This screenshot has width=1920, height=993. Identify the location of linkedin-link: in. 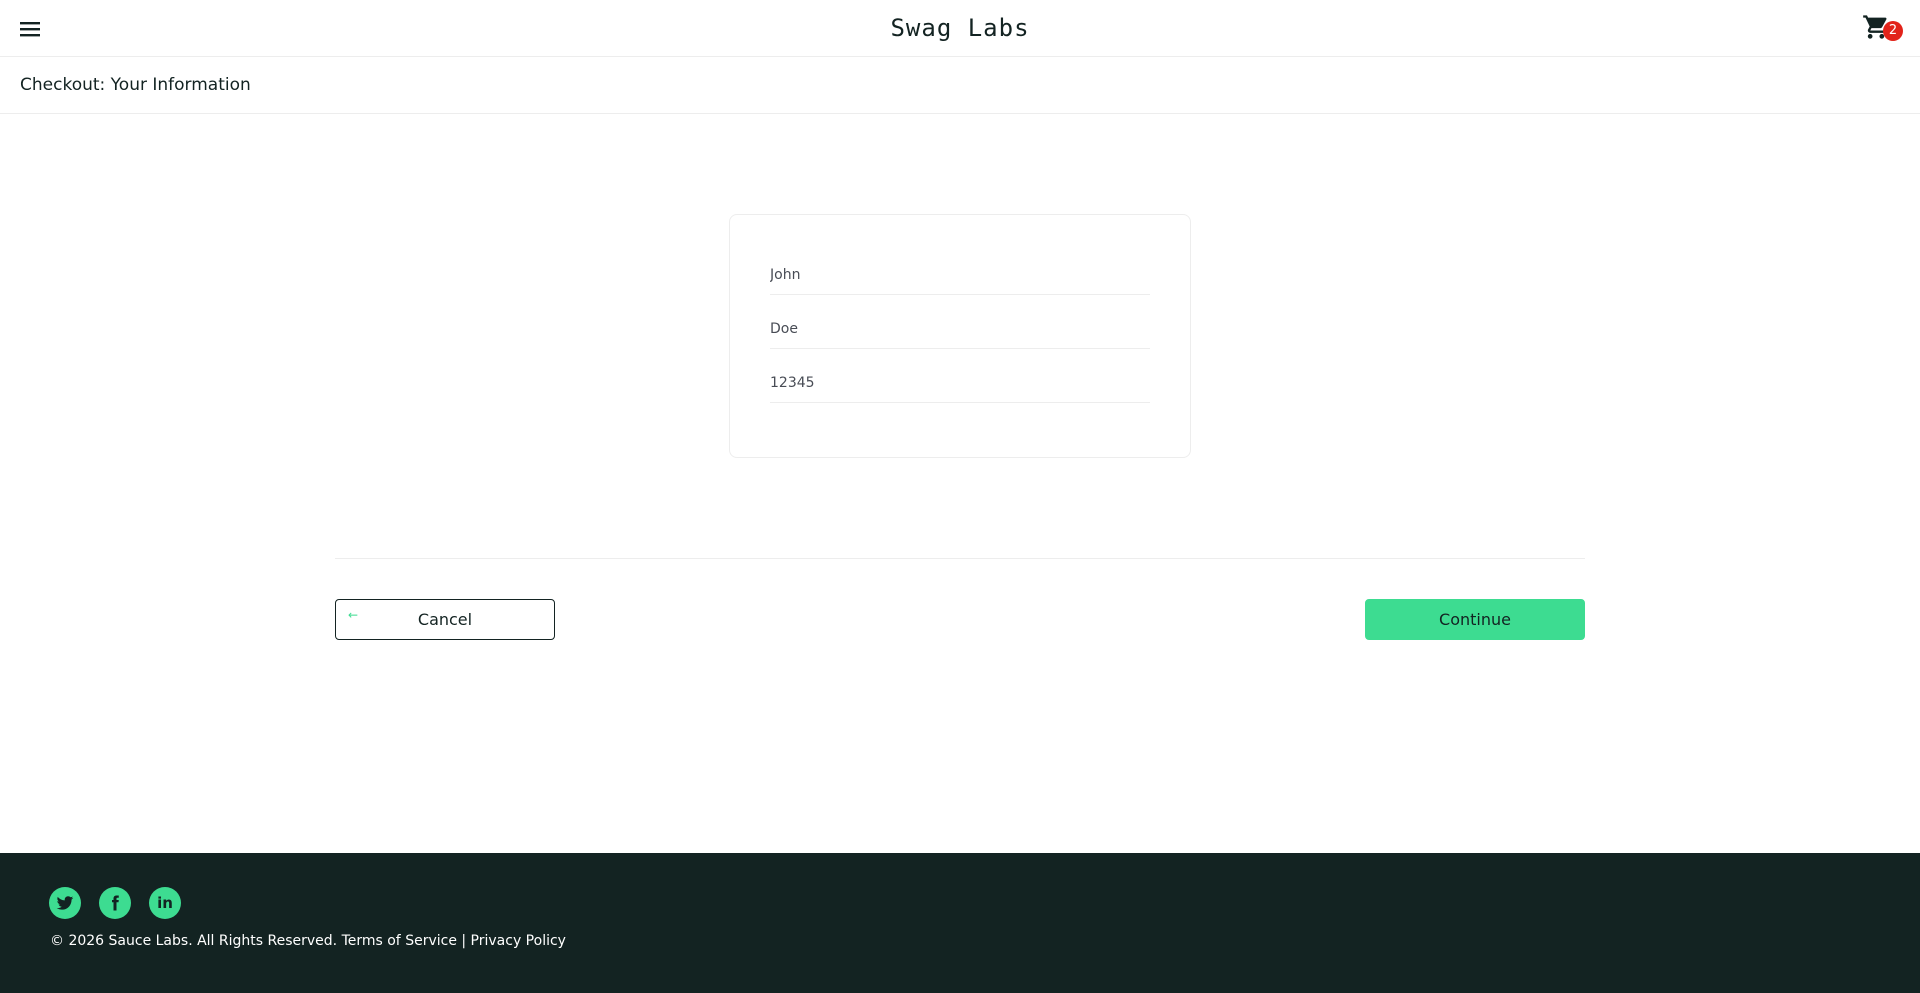
(165, 903).